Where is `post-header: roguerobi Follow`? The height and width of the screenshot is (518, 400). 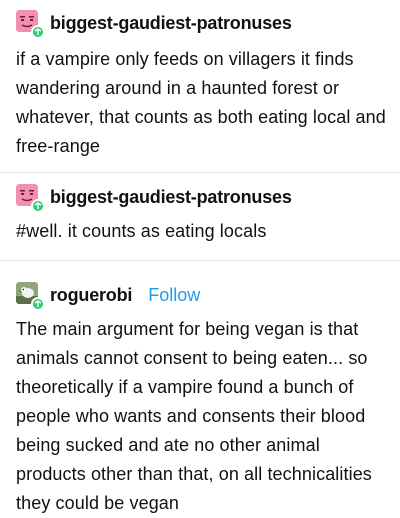
post-header: roguerobi Follow is located at coordinates (204, 296).